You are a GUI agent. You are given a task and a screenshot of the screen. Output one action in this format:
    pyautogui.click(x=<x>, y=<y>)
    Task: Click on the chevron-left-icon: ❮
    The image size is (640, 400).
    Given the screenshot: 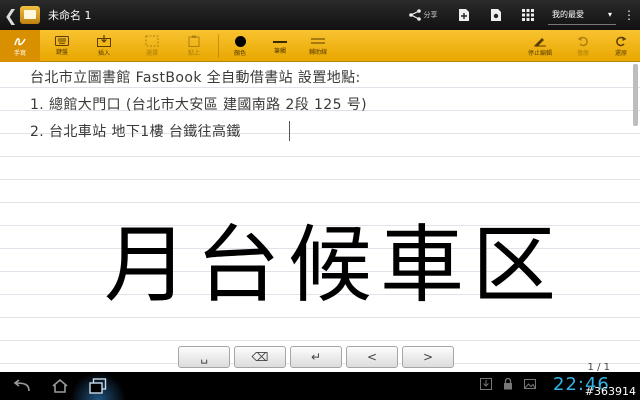 What is the action you would take?
    pyautogui.click(x=11, y=15)
    